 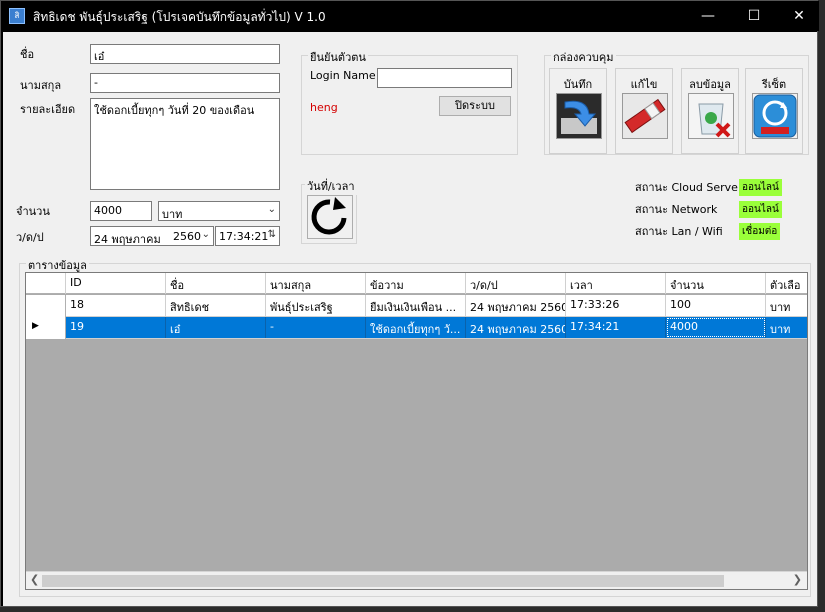 I want to click on column-header: ชื่อ, so click(x=216, y=283).